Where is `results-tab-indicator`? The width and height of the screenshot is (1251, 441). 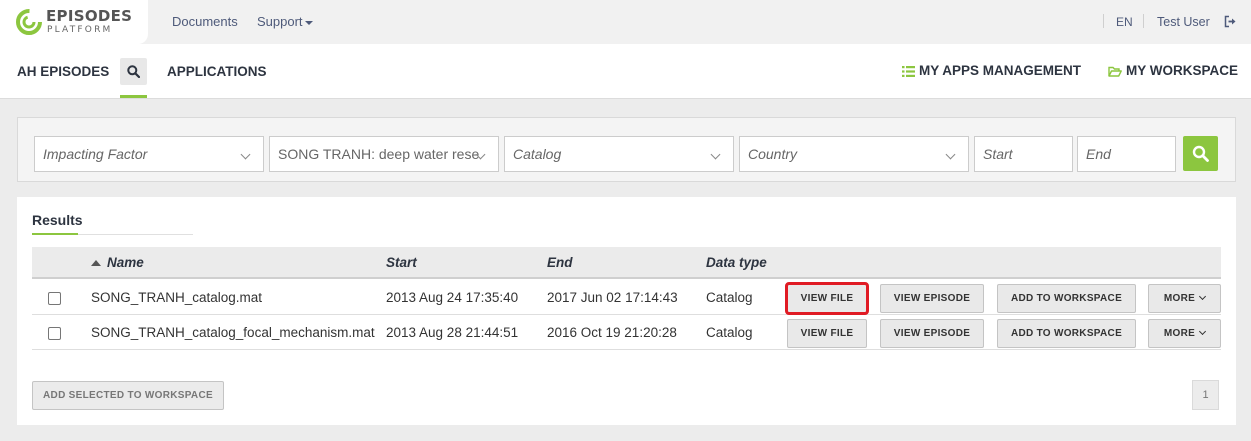 results-tab-indicator is located at coordinates (55, 234).